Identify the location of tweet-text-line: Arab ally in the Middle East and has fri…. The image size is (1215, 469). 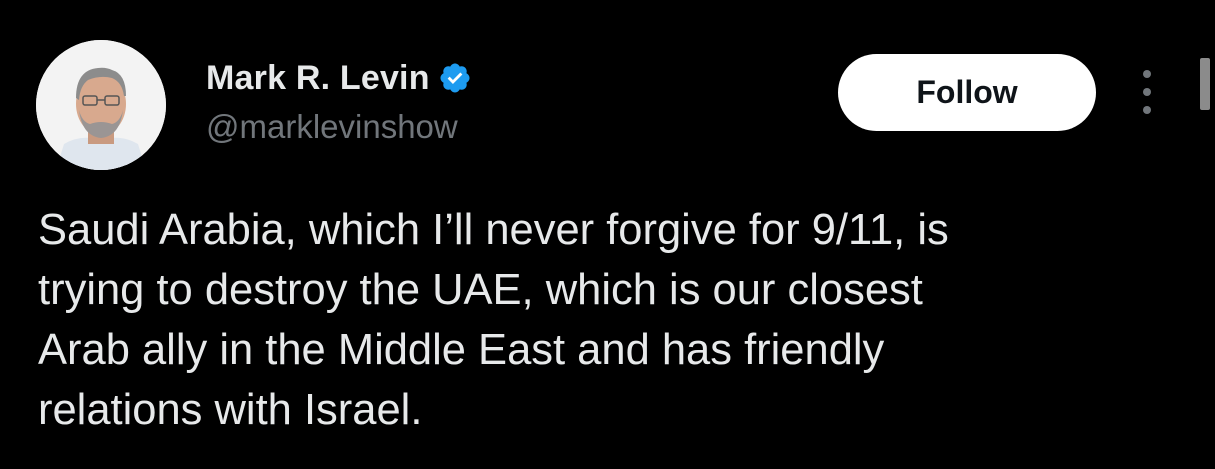
(461, 350).